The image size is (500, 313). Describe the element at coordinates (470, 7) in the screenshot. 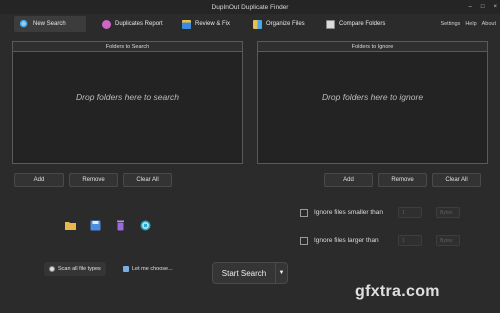

I see `minimize-icon: –` at that location.